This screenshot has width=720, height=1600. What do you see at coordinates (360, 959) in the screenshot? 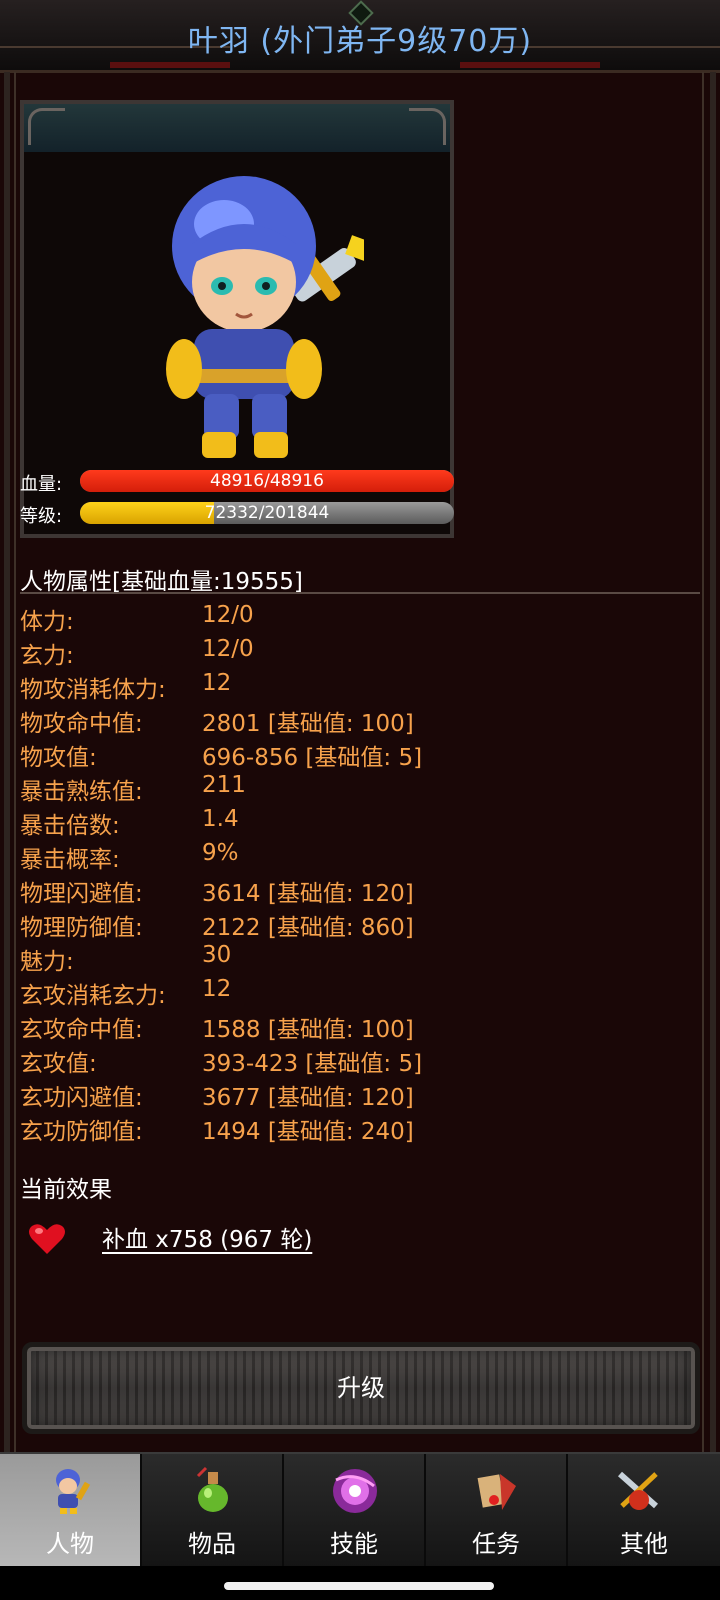
I see `attribute-row: 魅力: 30` at bounding box center [360, 959].